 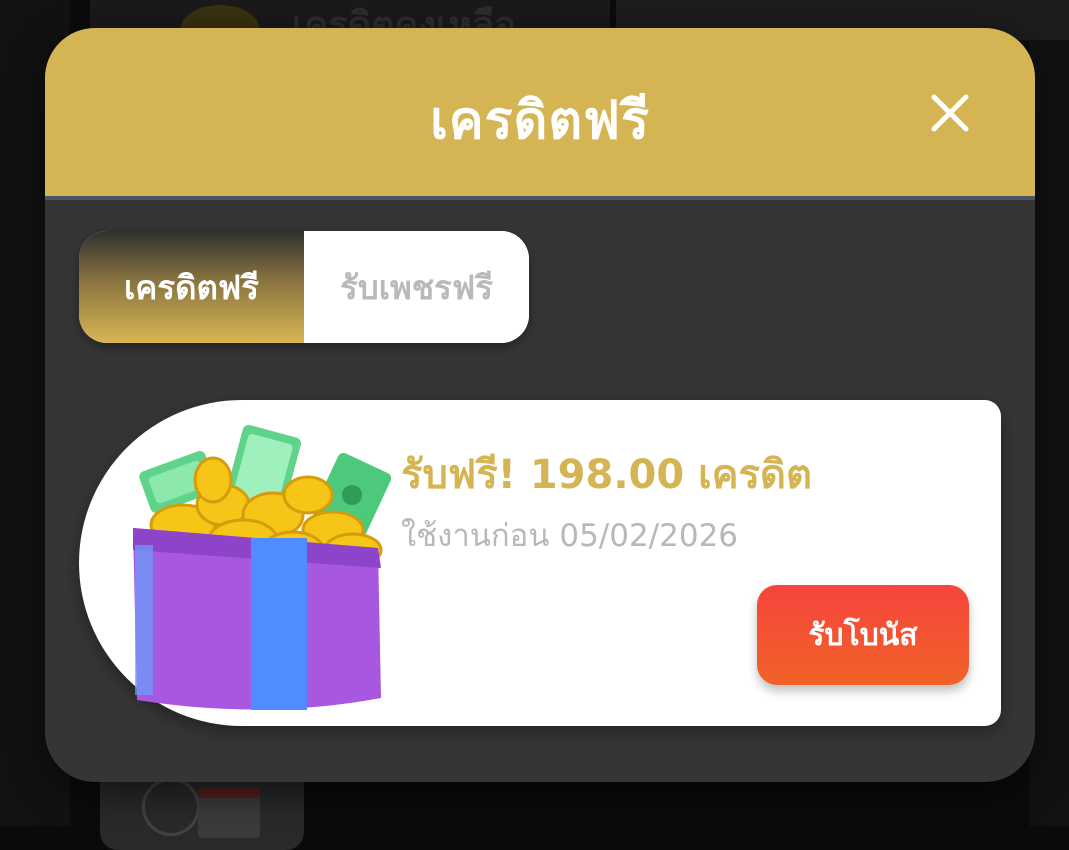 What do you see at coordinates (191, 287) in the screenshot?
I see `tab-free-credit: เครดิตฟรี` at bounding box center [191, 287].